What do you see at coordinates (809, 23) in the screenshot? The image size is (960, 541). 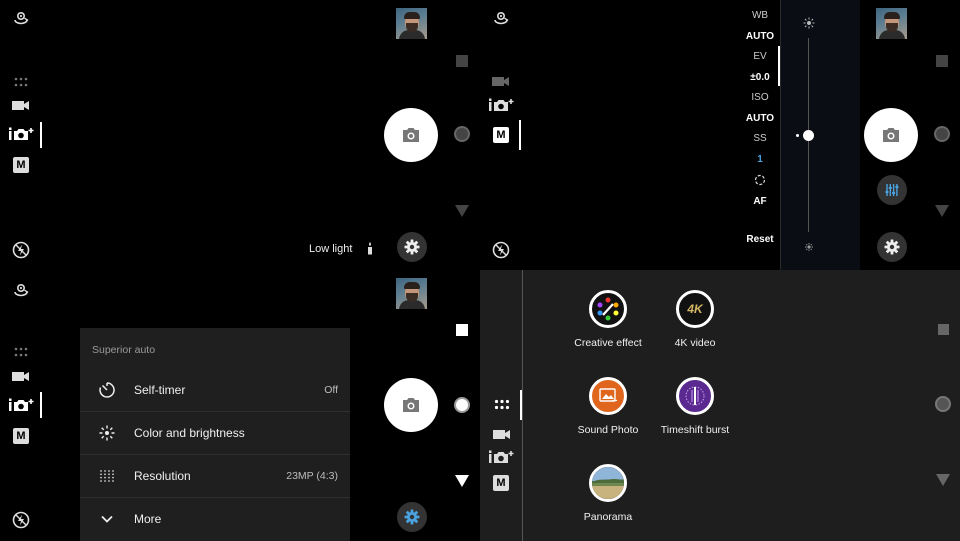 I see `brightness-high-icon` at bounding box center [809, 23].